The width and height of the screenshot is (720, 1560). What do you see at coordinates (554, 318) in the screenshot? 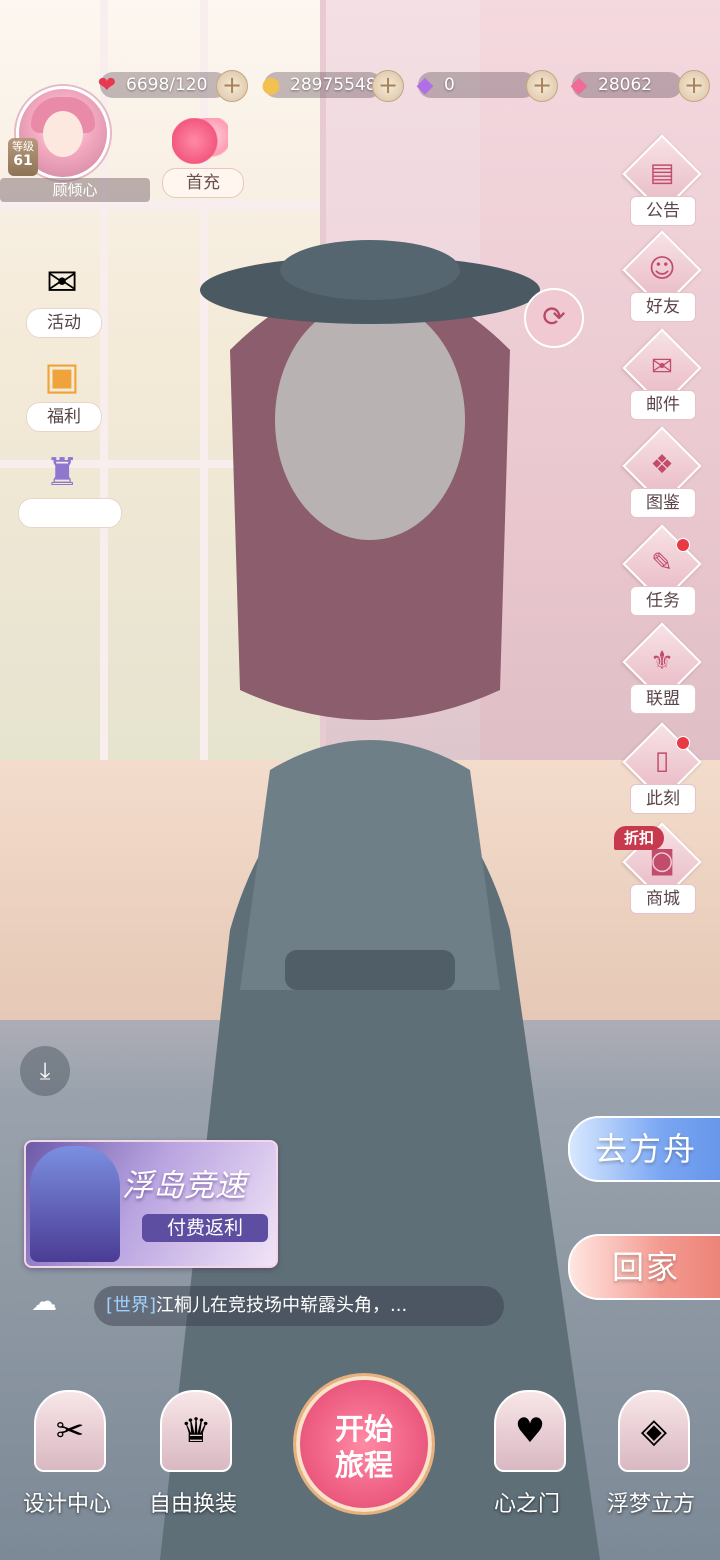
I see `rotate-view-icon: ⟳` at bounding box center [554, 318].